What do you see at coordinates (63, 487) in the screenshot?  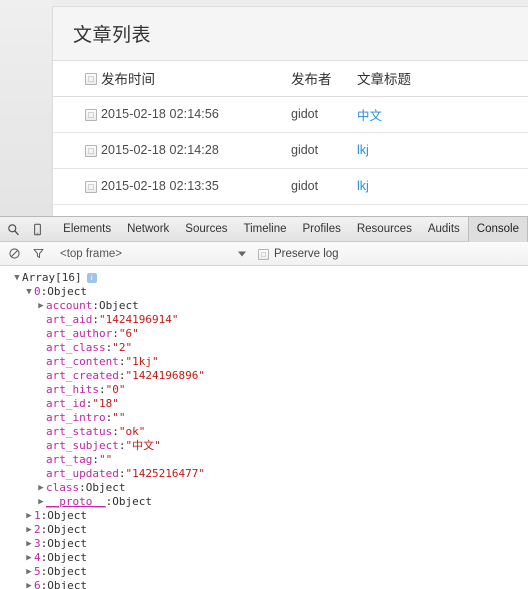 I see `console-token: class` at bounding box center [63, 487].